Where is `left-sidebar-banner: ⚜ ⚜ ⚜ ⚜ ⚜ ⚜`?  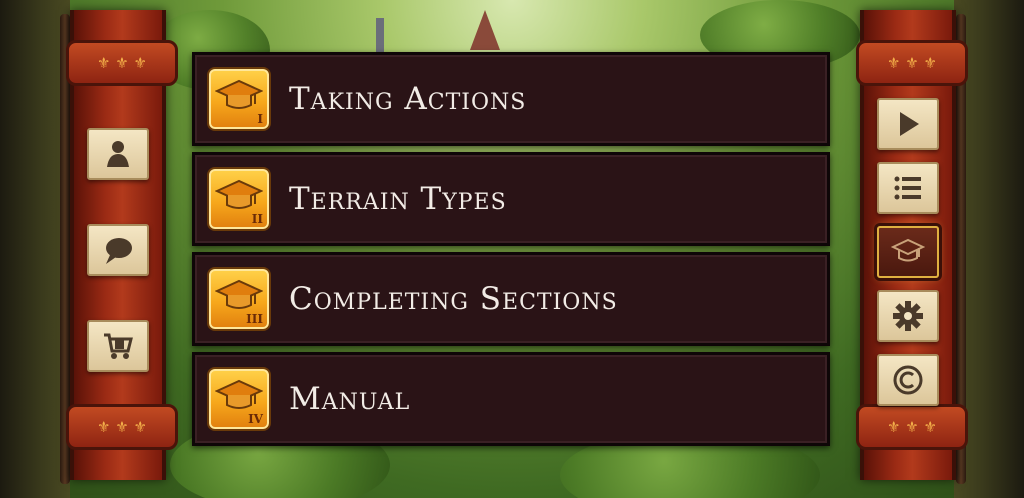
left-sidebar-banner: ⚜ ⚜ ⚜ ⚜ ⚜ ⚜ is located at coordinates (122, 245).